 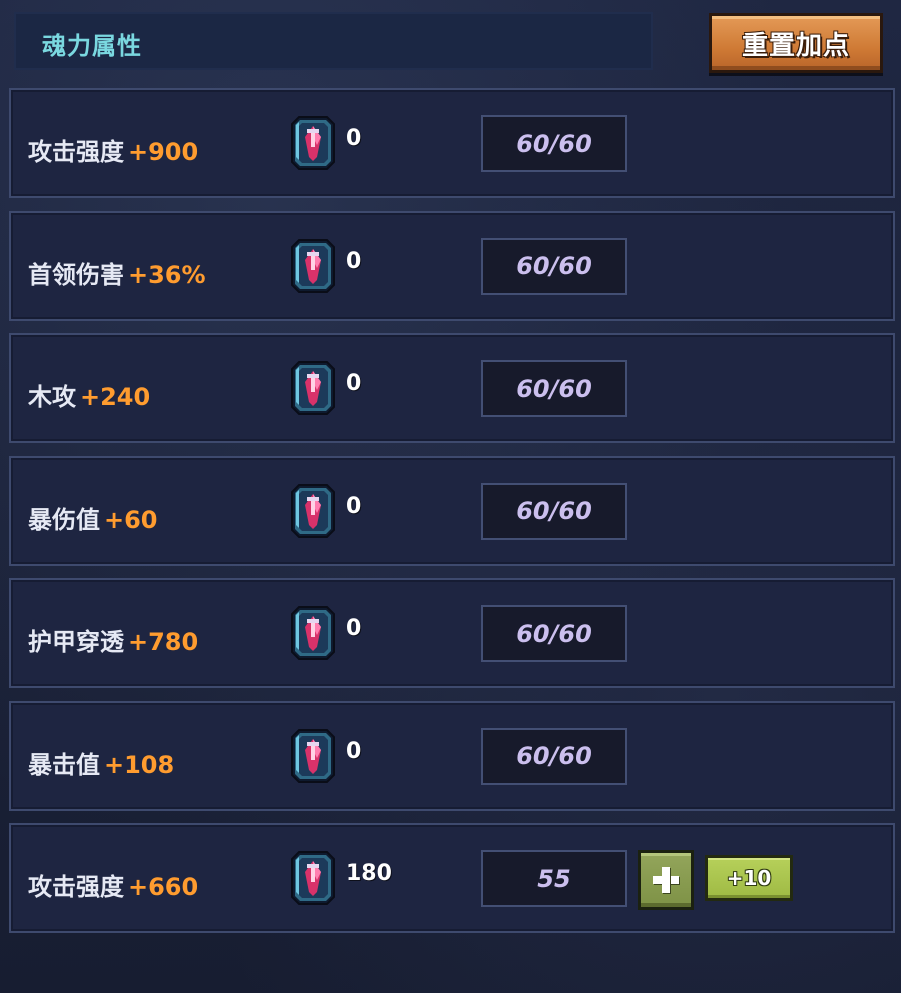 I want to click on stat-label: 木攻 +240, so click(x=89, y=397).